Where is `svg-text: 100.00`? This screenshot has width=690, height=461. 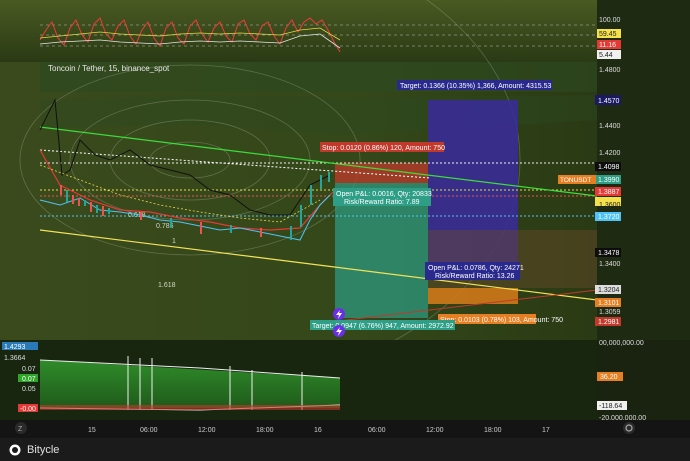 svg-text: 100.00 is located at coordinates (610, 20).